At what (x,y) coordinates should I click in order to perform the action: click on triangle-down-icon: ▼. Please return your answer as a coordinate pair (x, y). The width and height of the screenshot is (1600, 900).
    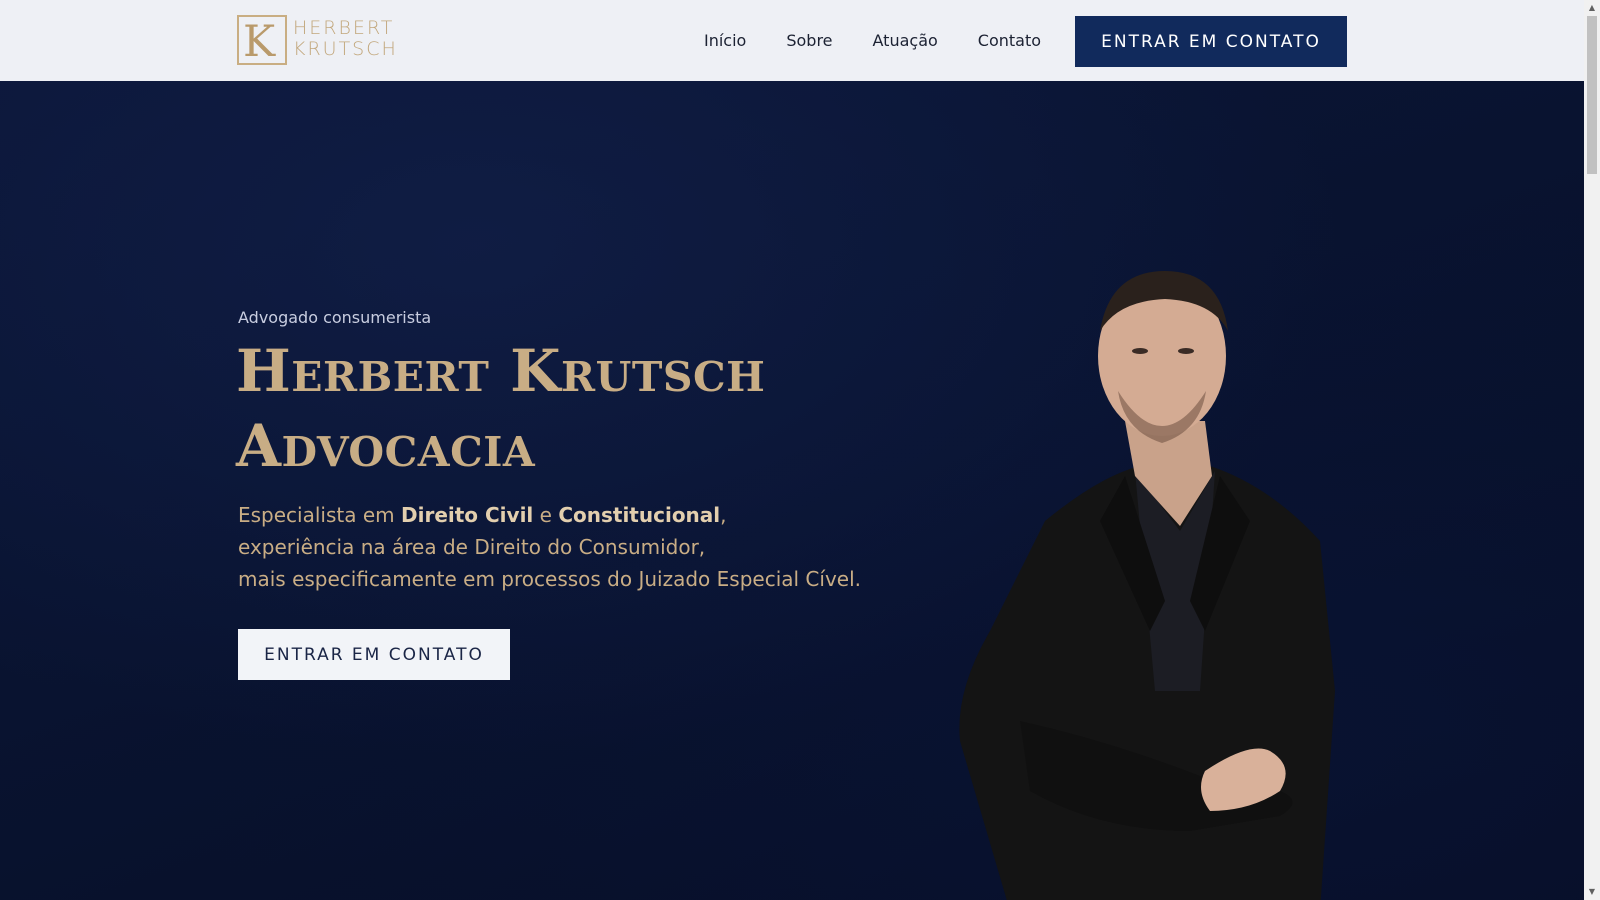
    Looking at the image, I should click on (1592, 892).